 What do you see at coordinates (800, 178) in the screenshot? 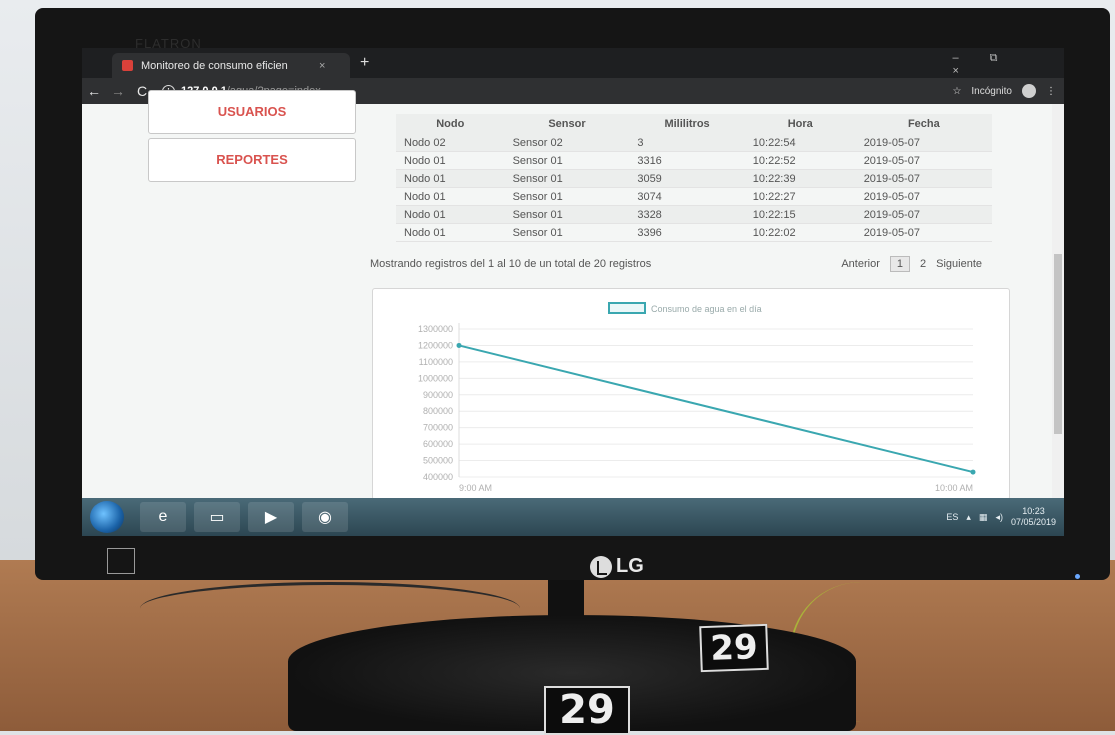
I see `cell-hora: 10:22:39` at bounding box center [800, 178].